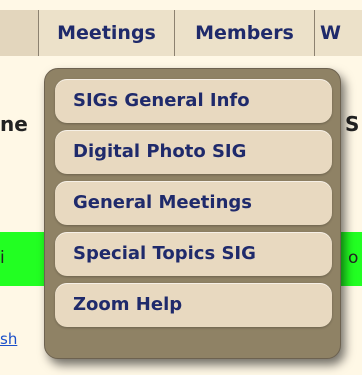  I want to click on highlight-text-fragment-right: o, so click(353, 258).